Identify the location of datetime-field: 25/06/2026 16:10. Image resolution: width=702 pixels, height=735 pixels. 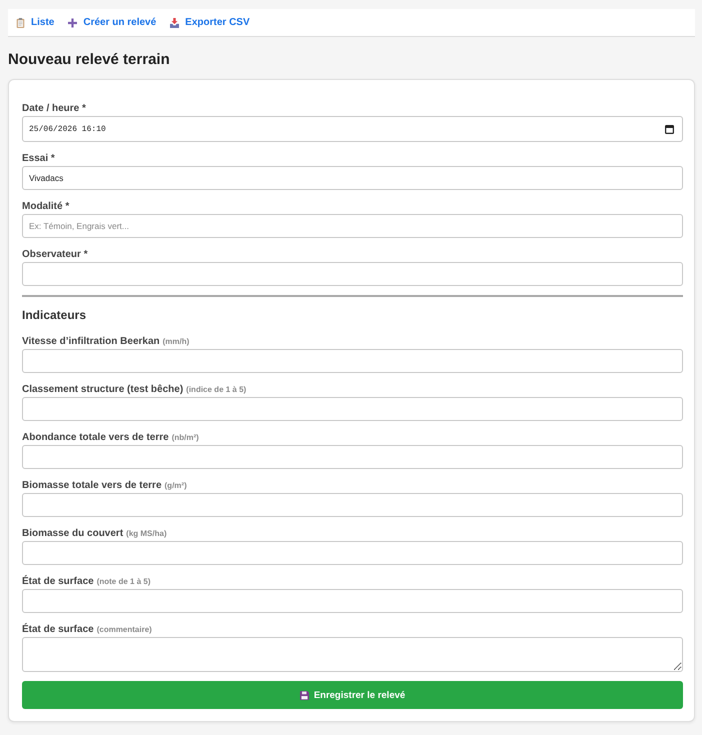
(352, 129).